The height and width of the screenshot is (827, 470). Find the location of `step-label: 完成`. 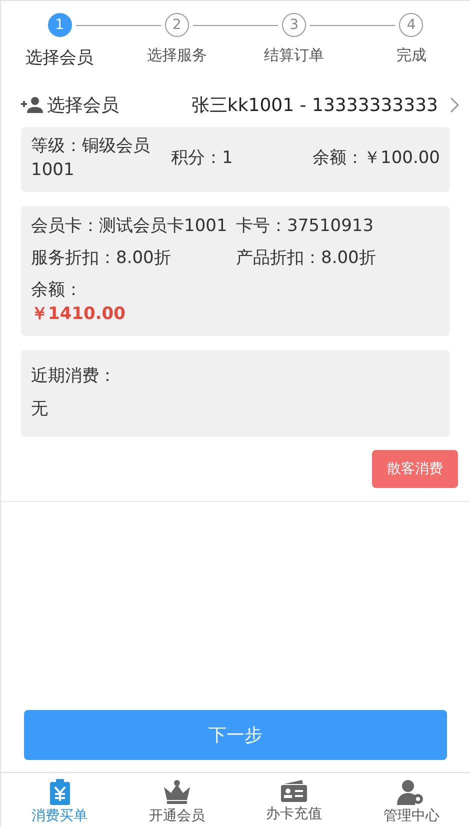

step-label: 完成 is located at coordinates (411, 55).